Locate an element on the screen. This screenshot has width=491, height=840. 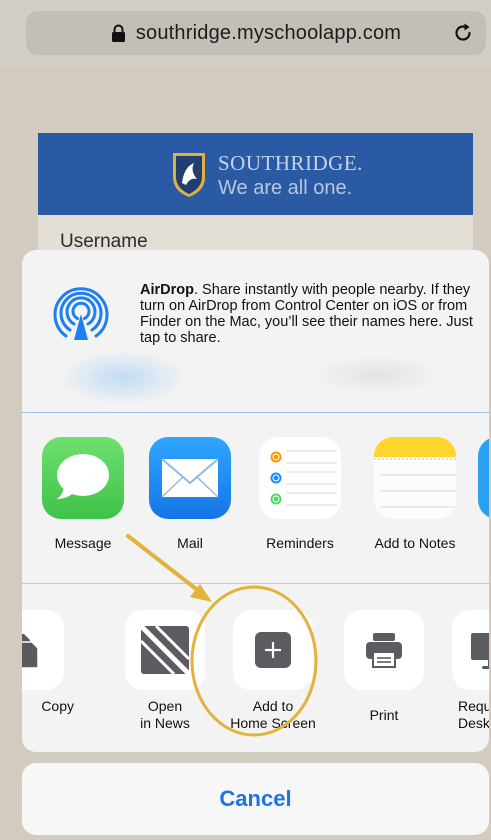
airdrop-glow is located at coordinates (123, 377).